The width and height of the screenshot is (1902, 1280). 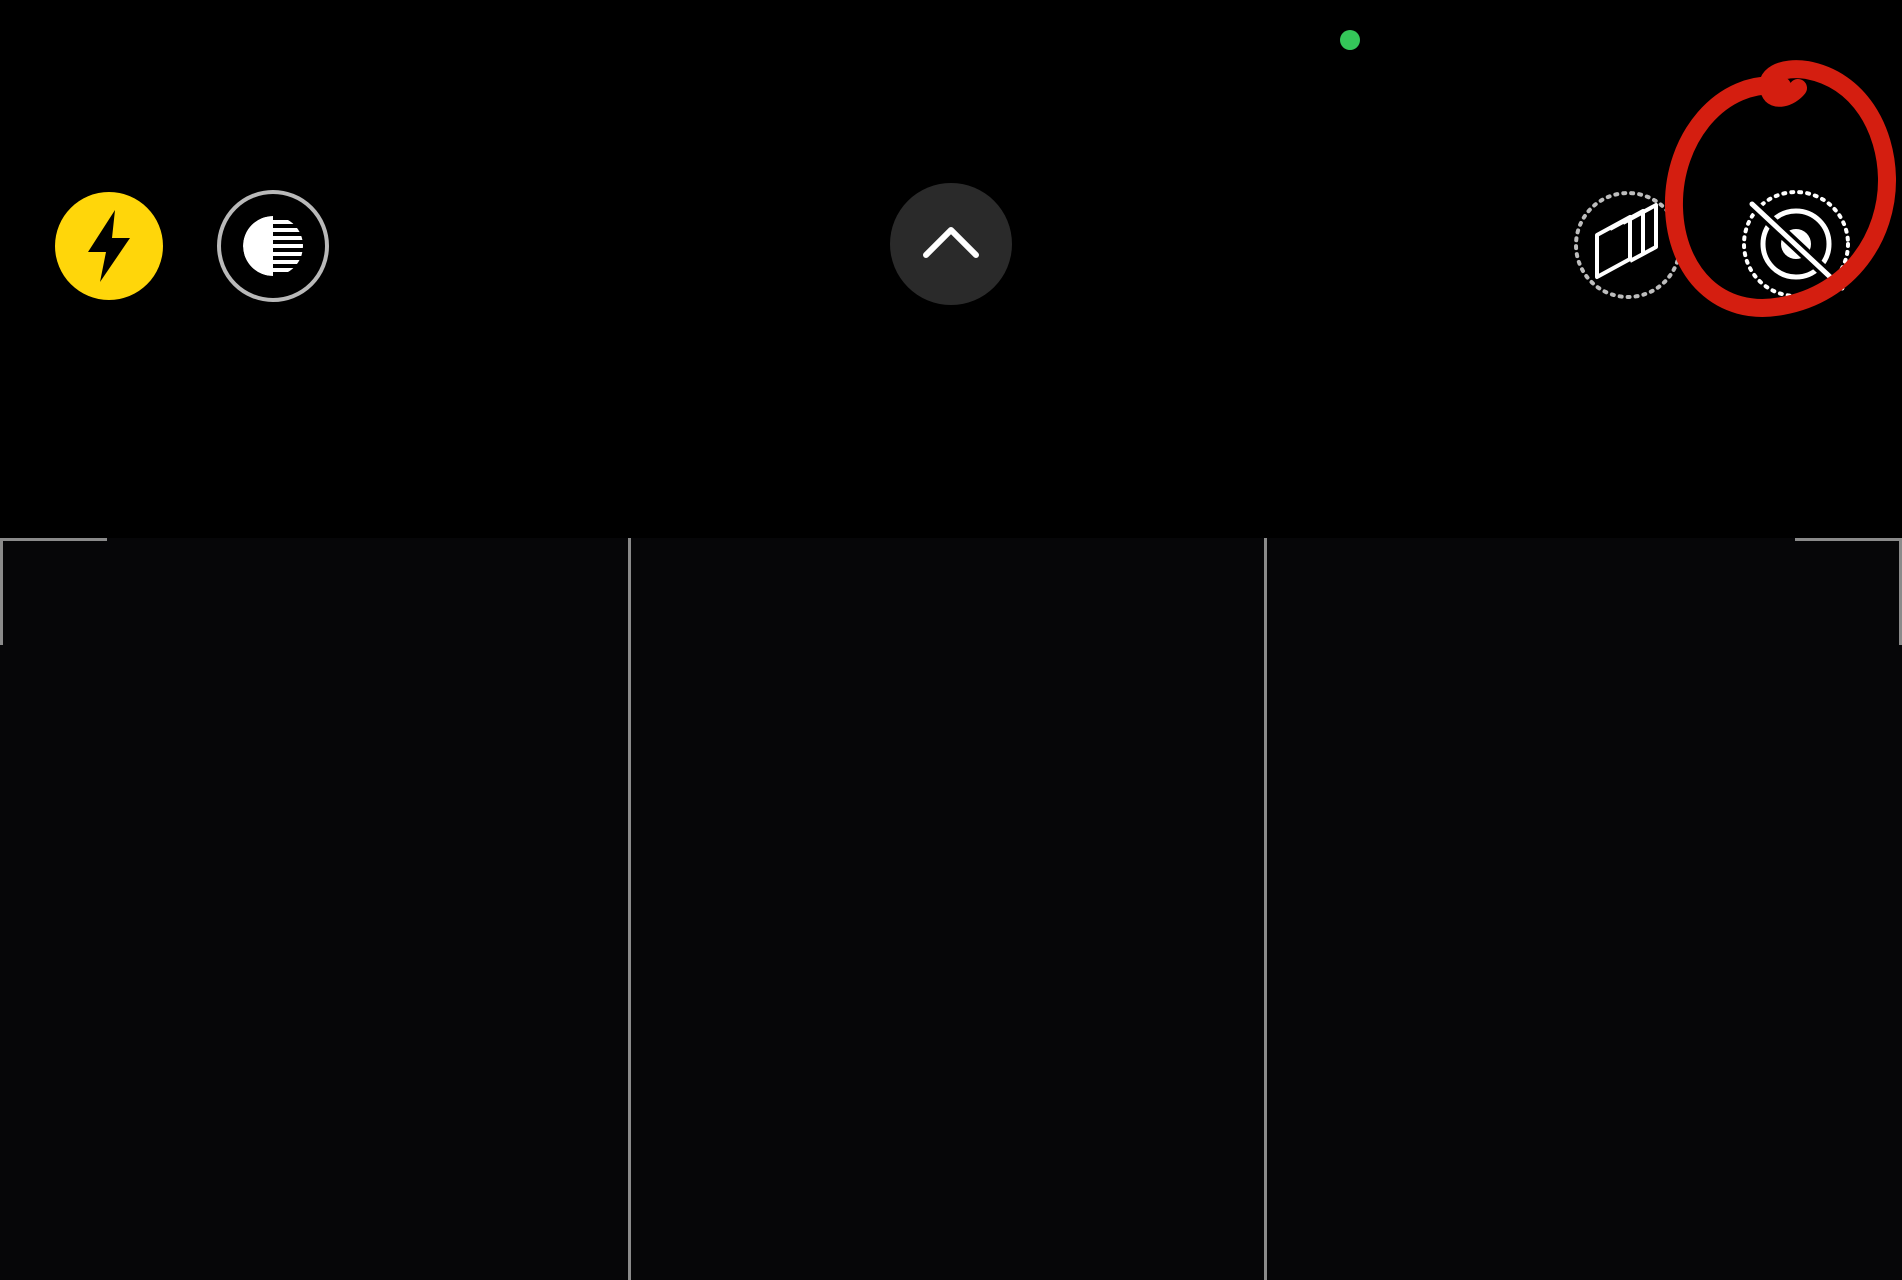 I want to click on viewfinder-corner-top-left, so click(x=53, y=591).